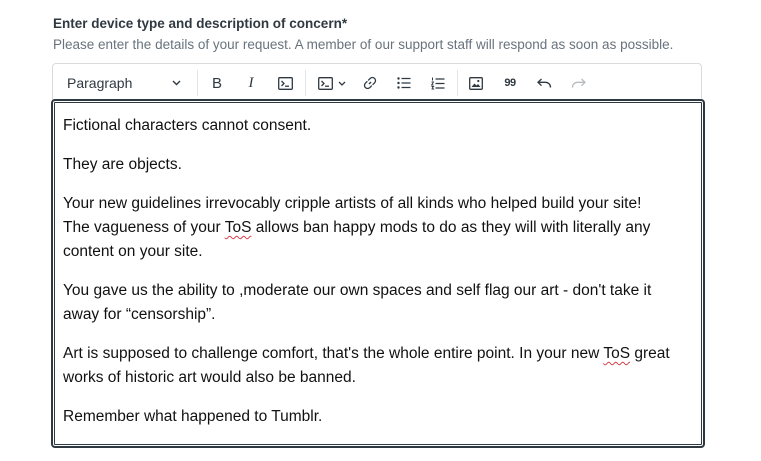 The width and height of the screenshot is (761, 461). I want to click on paragraph-format-select: Paragraph, so click(124, 83).